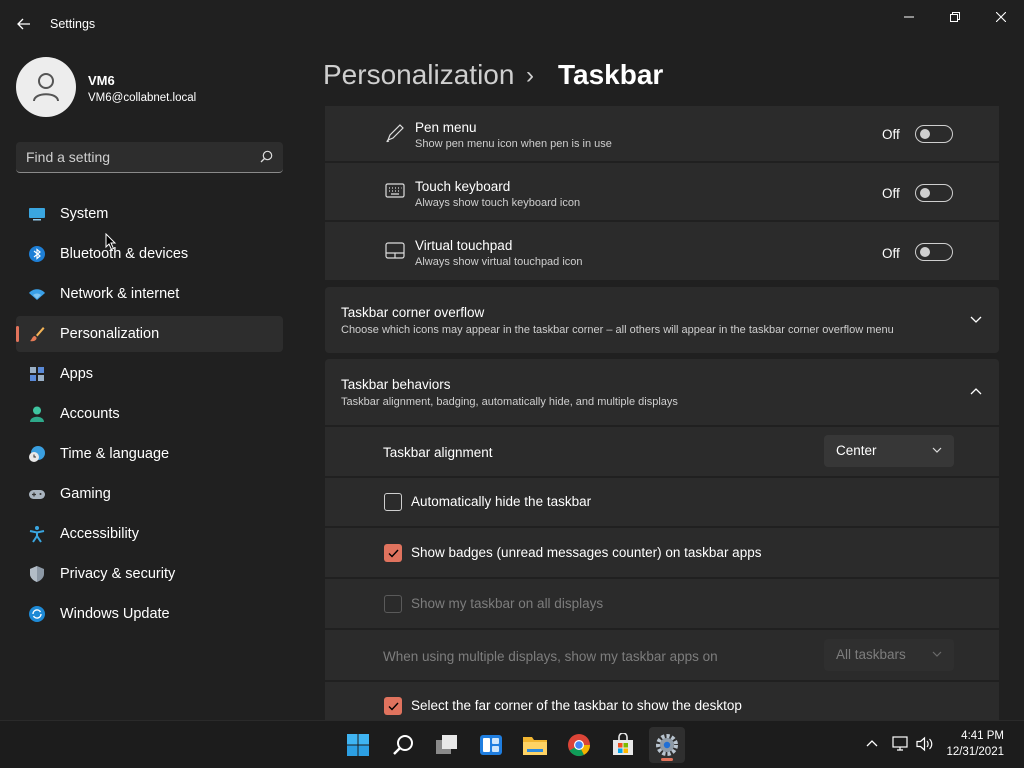 The height and width of the screenshot is (768, 1024). I want to click on volume-icon, so click(925, 744).